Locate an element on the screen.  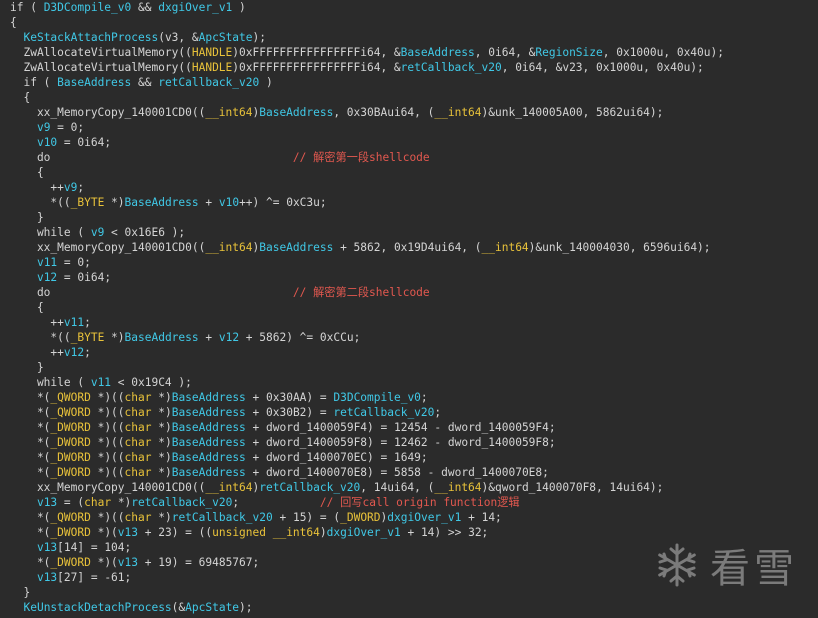
code-line: v13[14] = 104; is located at coordinates (367, 547).